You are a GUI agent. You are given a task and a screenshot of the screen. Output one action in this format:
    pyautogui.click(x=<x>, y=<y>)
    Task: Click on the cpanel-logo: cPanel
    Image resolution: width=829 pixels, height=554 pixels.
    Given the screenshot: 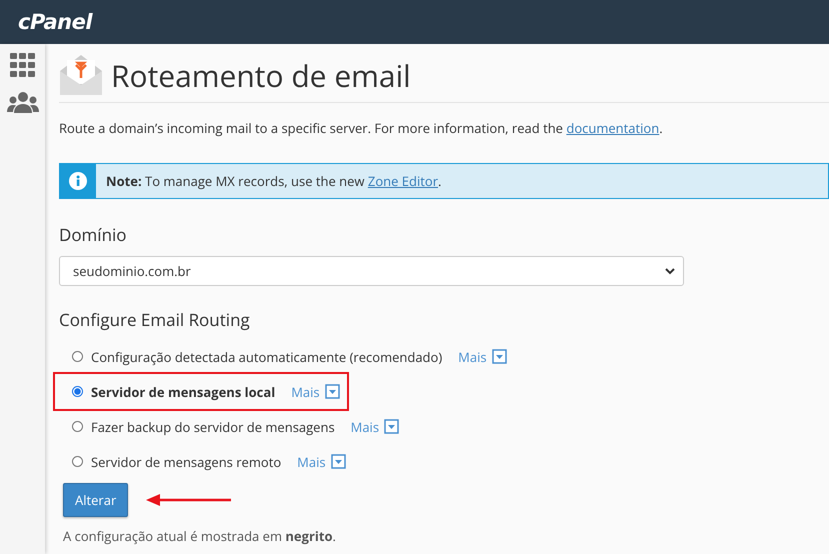 What is the action you would take?
    pyautogui.click(x=55, y=22)
    